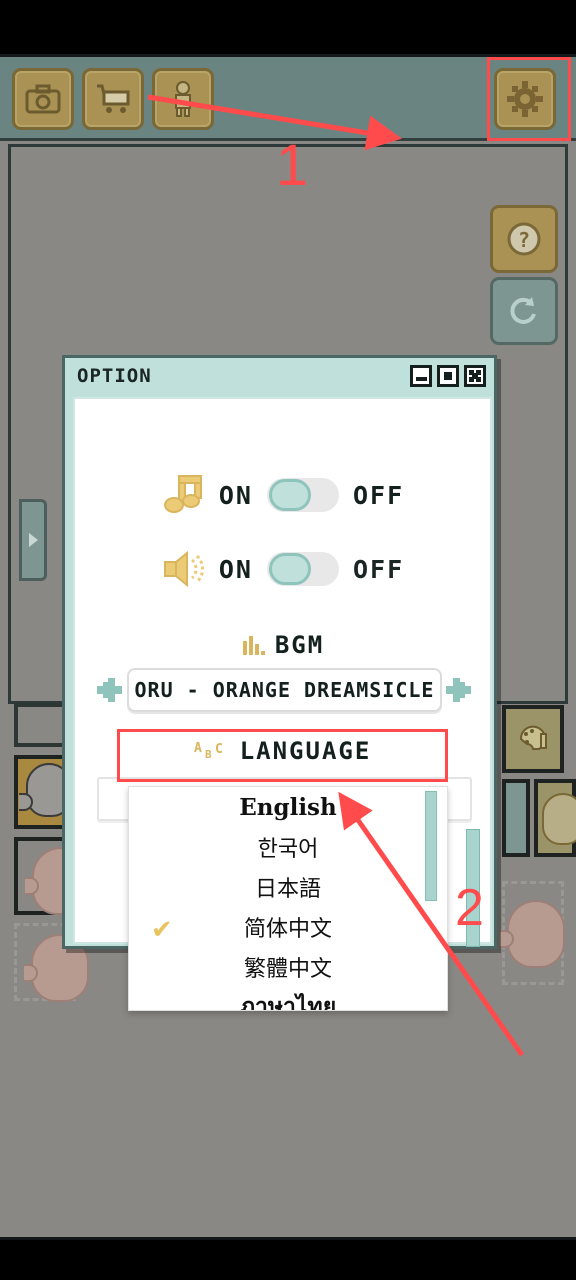  I want to click on person-icon, so click(183, 99).